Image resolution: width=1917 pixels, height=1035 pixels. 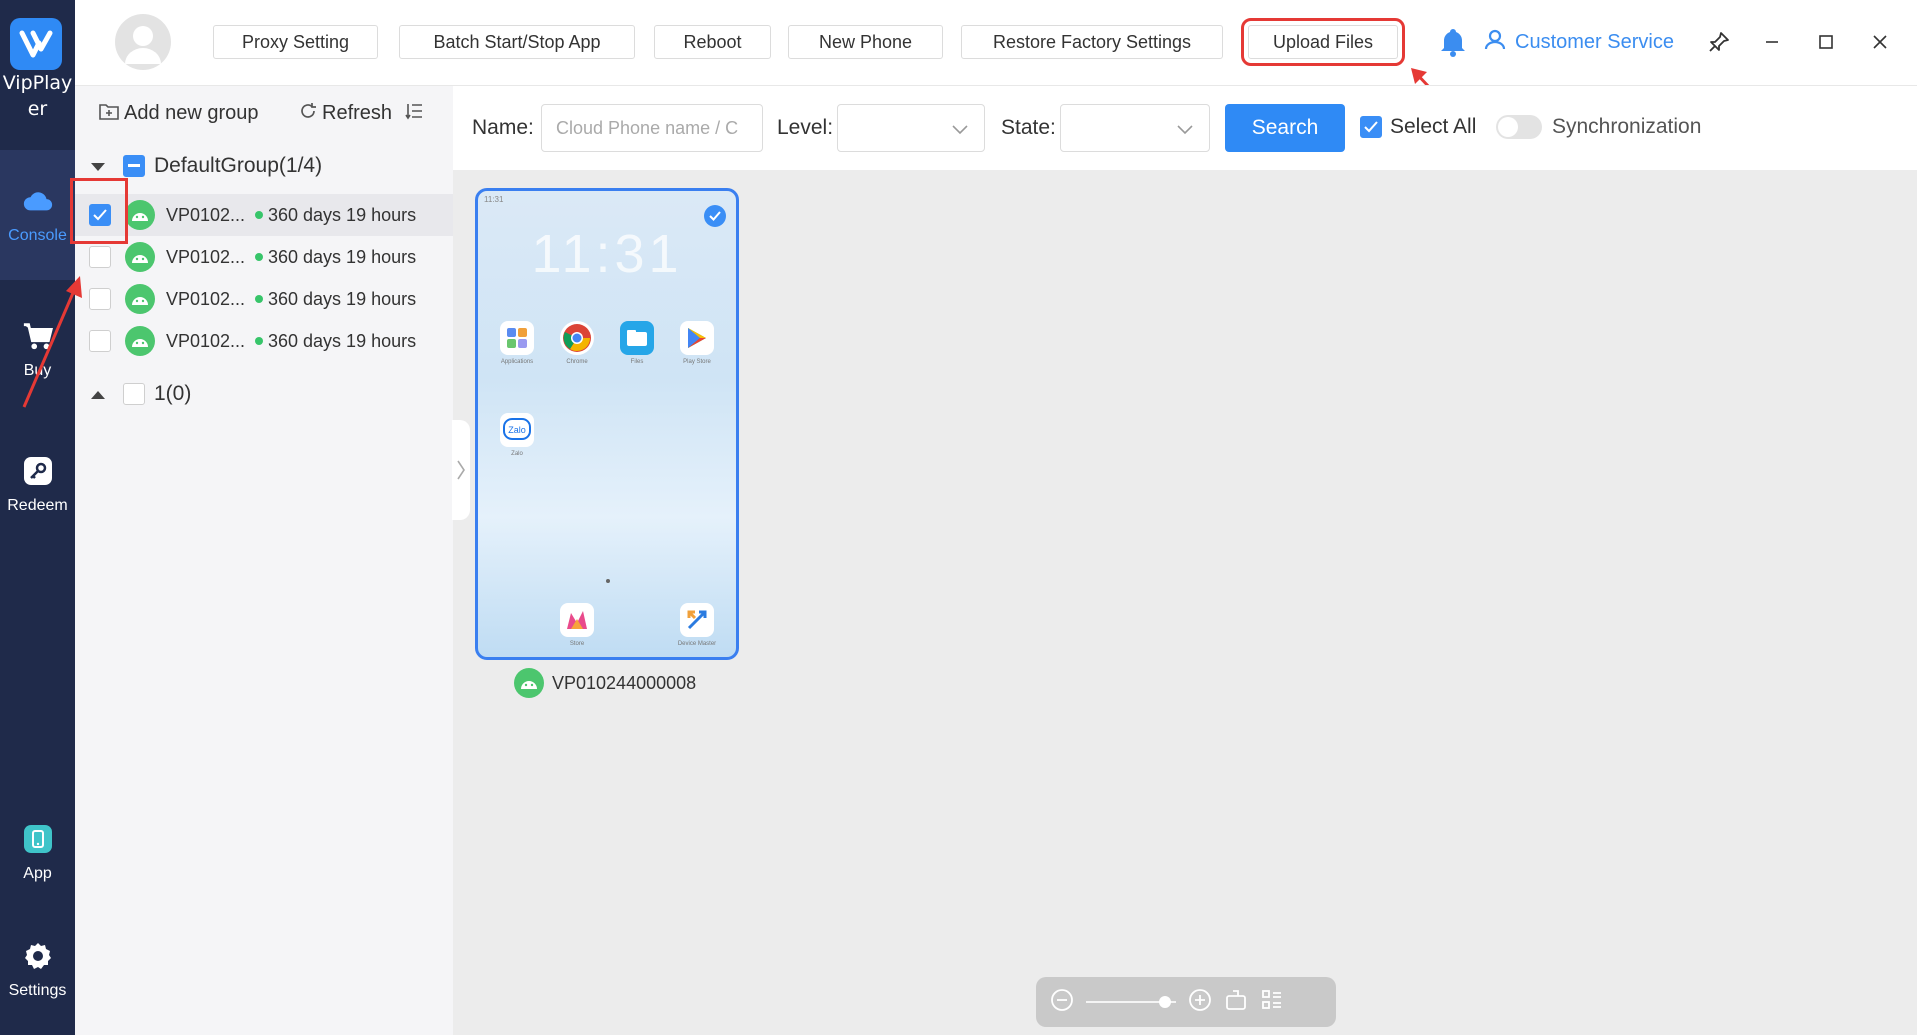 I want to click on avatar, so click(x=143, y=42).